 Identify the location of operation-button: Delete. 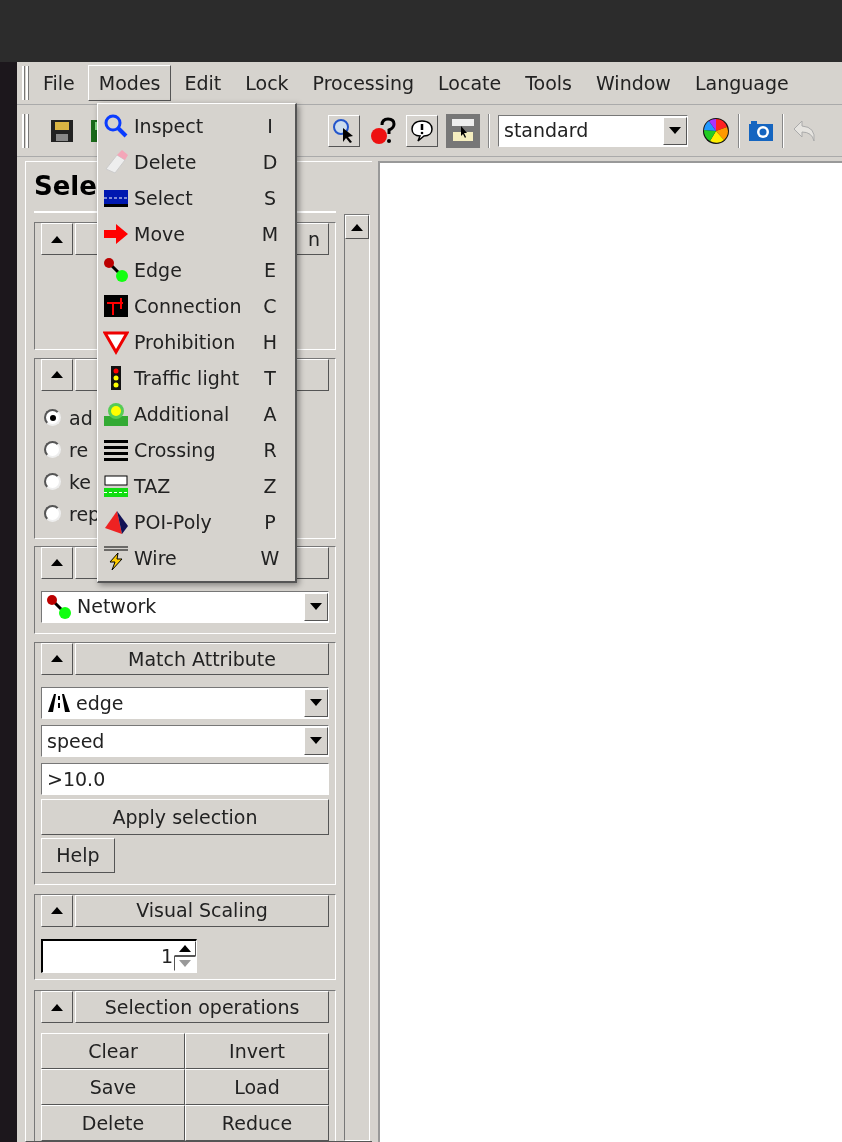
(113, 1123).